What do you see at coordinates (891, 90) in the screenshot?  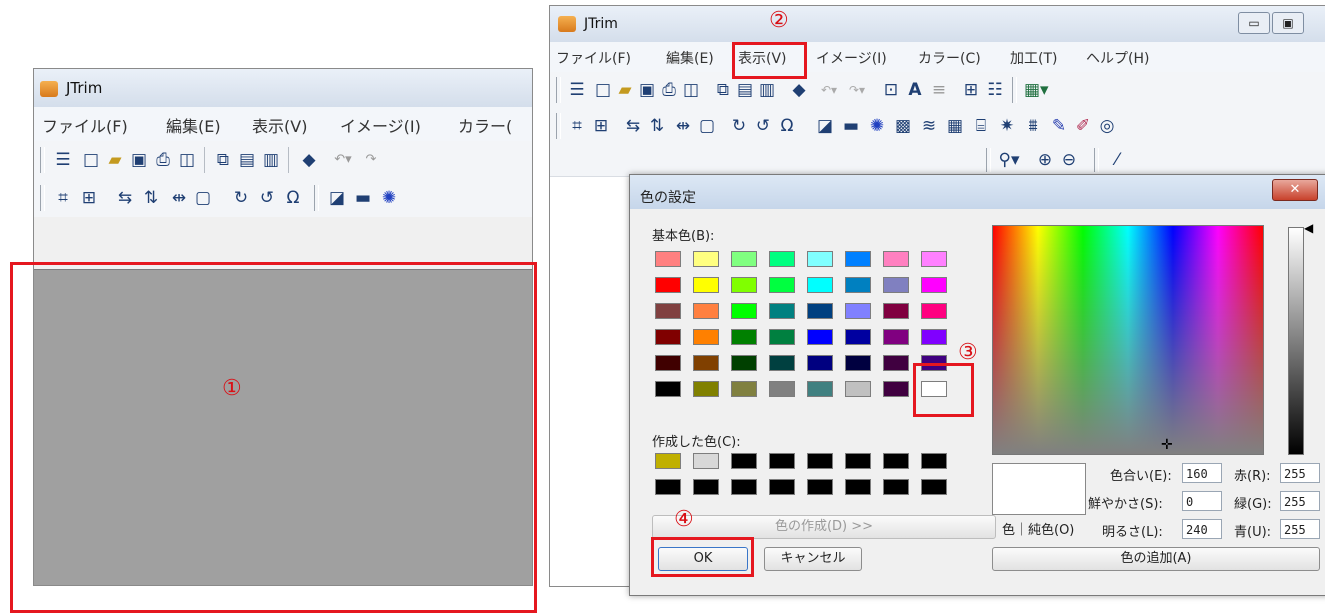 I see `fit-icon: ⊡` at bounding box center [891, 90].